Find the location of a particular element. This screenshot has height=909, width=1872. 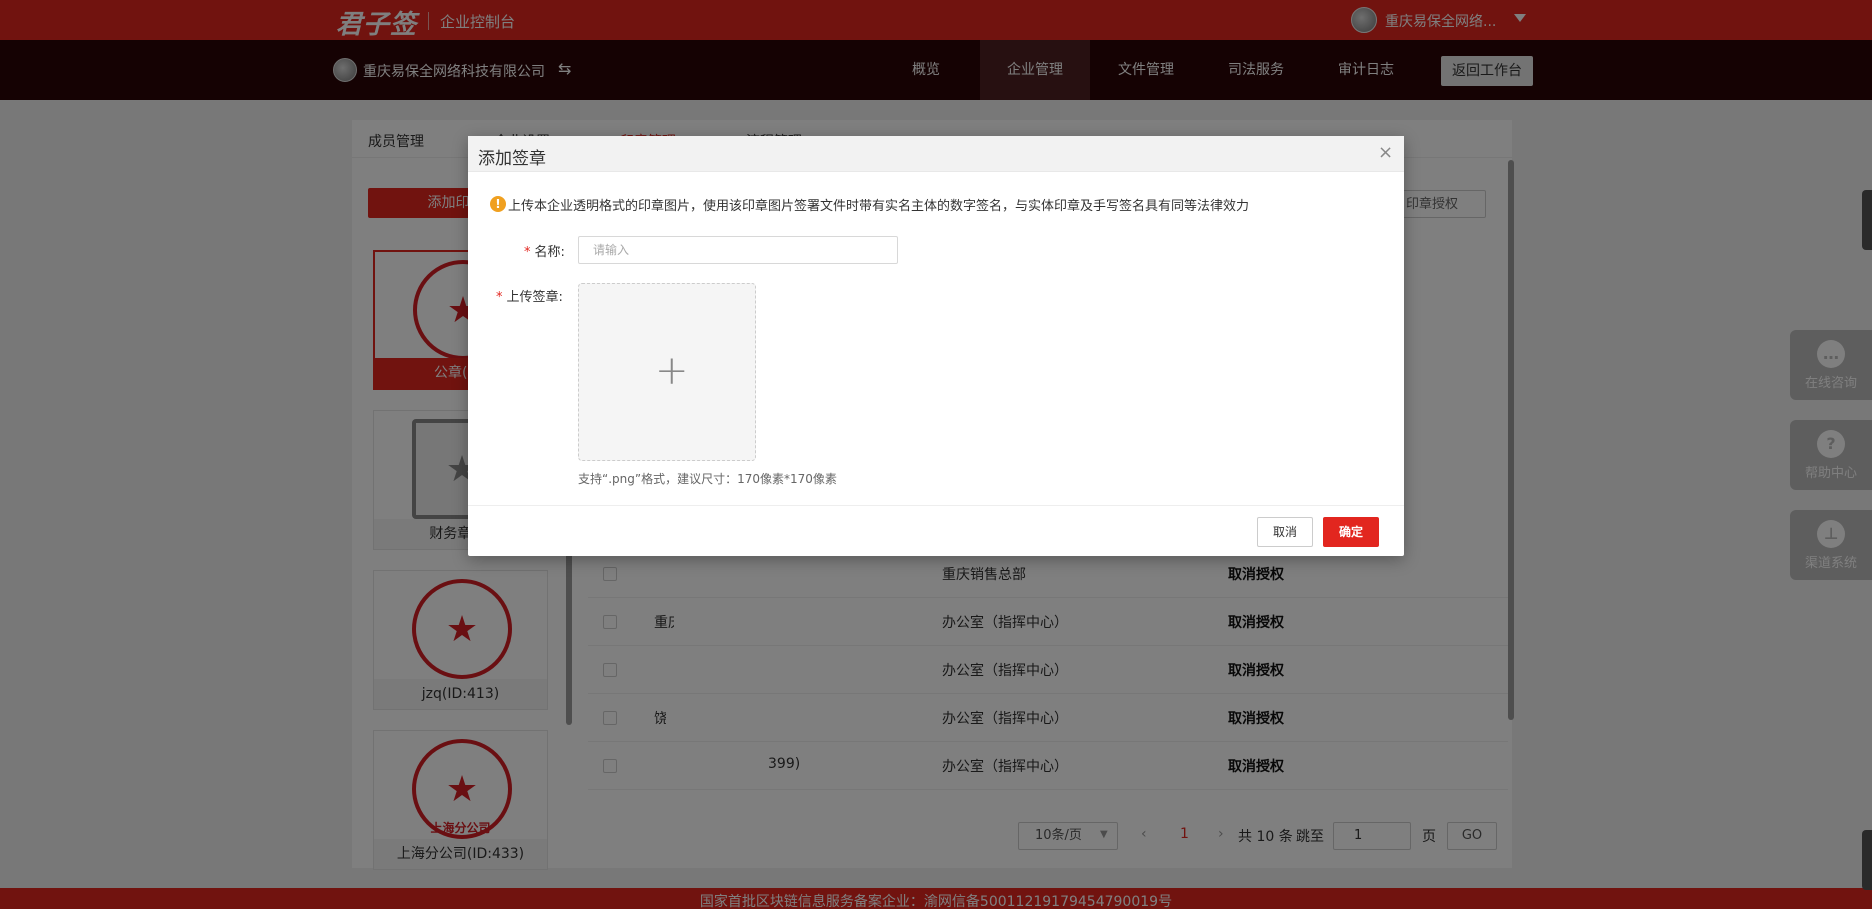

close-icon: × is located at coordinates (1385, 152).